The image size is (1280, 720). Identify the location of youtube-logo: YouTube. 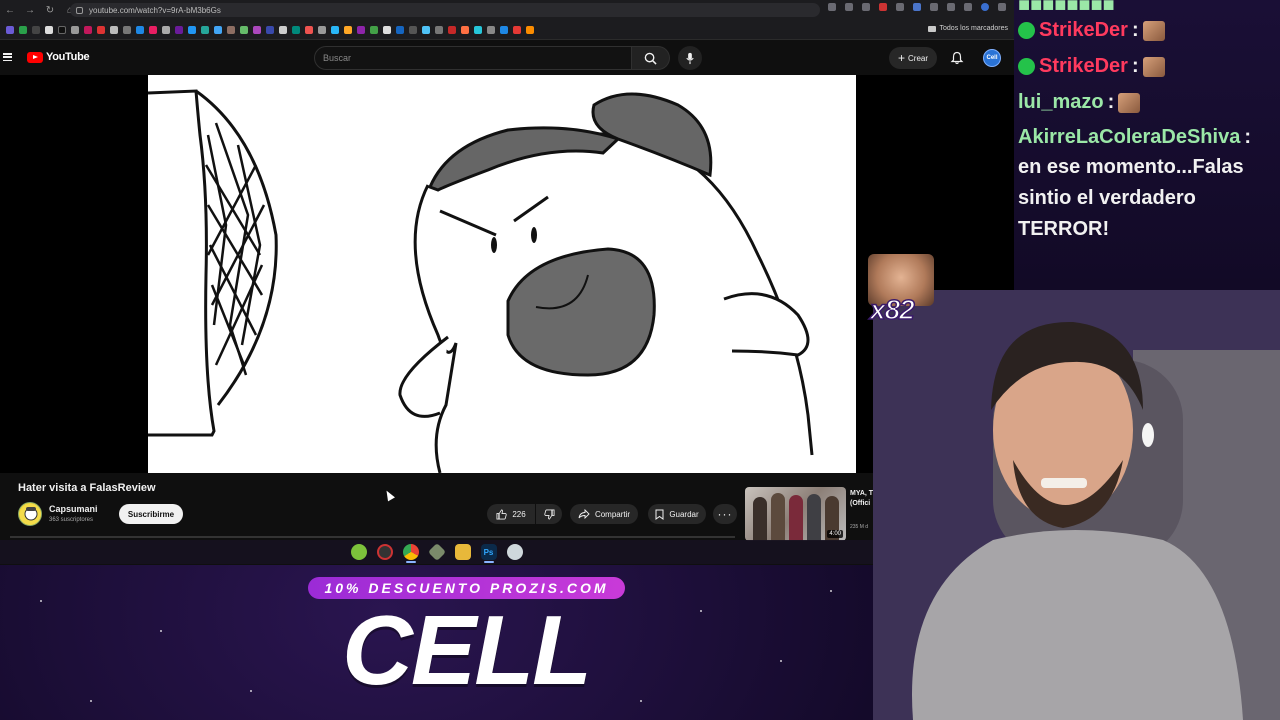
(58, 57).